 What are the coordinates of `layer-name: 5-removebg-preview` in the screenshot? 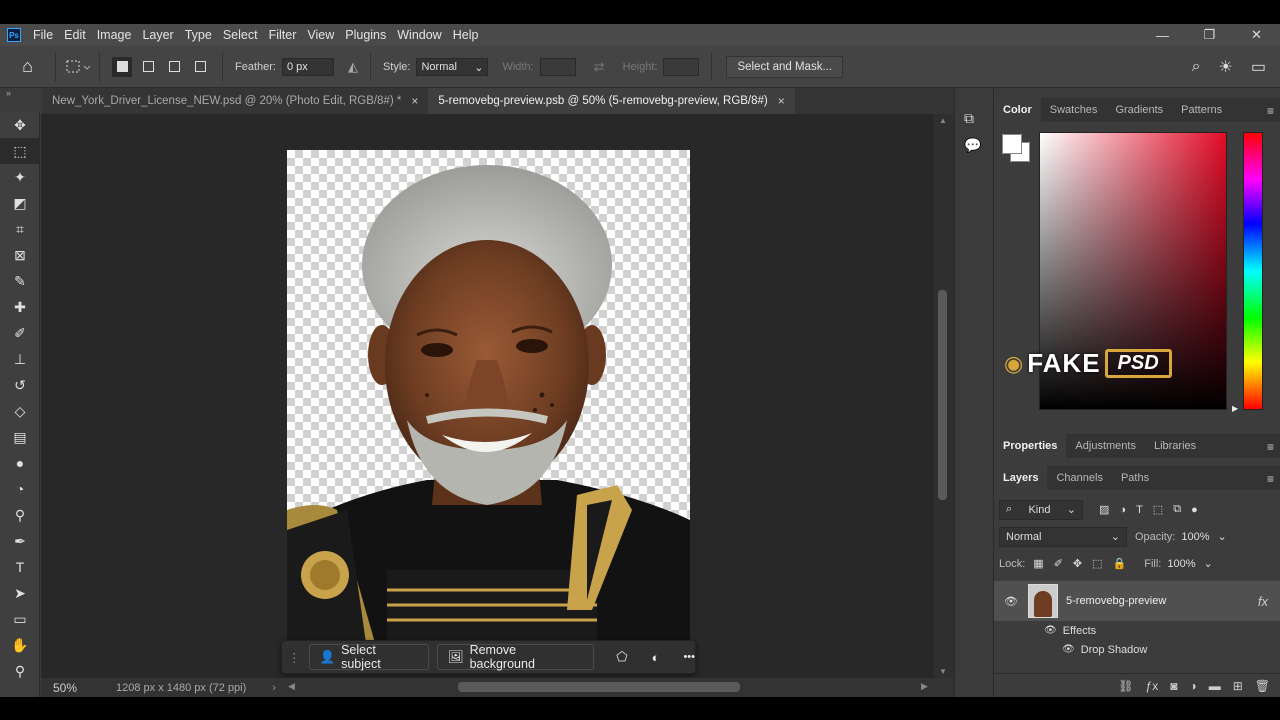 It's located at (1116, 601).